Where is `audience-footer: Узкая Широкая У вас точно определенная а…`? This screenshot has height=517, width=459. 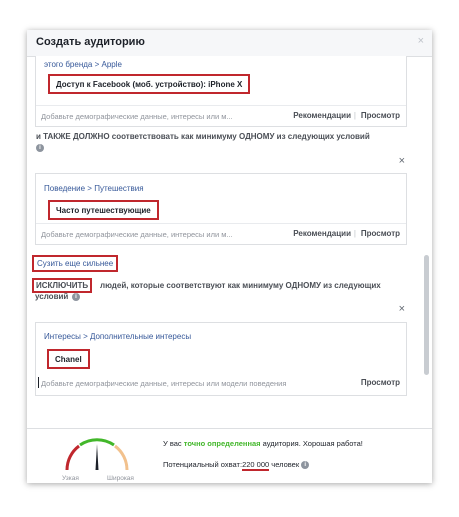 audience-footer: Узкая Широкая У вас точно определенная а… is located at coordinates (229, 455).